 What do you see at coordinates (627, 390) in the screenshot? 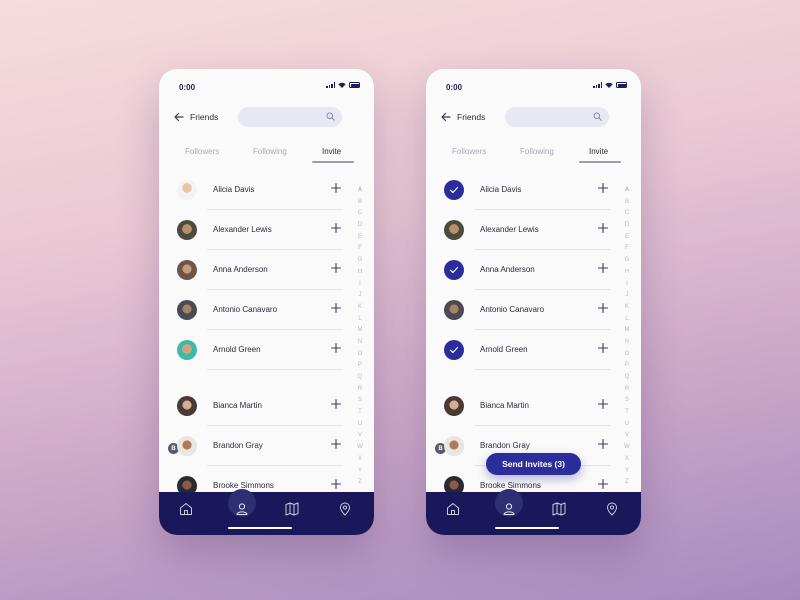
I see `alphabet-letter: R` at bounding box center [627, 390].